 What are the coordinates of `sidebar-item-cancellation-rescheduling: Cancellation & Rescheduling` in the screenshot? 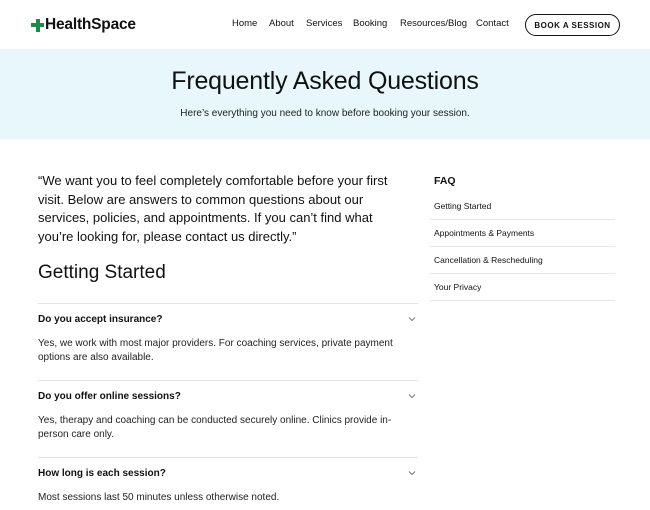 It's located at (522, 260).